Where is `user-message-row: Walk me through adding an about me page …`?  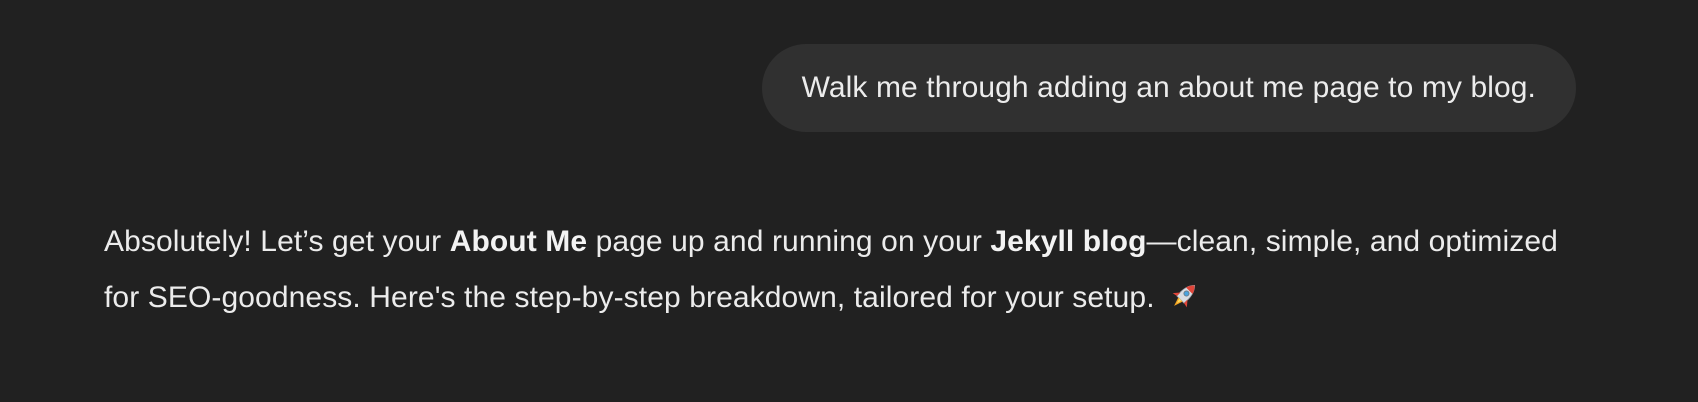
user-message-row: Walk me through adding an about me page … is located at coordinates (1168, 88).